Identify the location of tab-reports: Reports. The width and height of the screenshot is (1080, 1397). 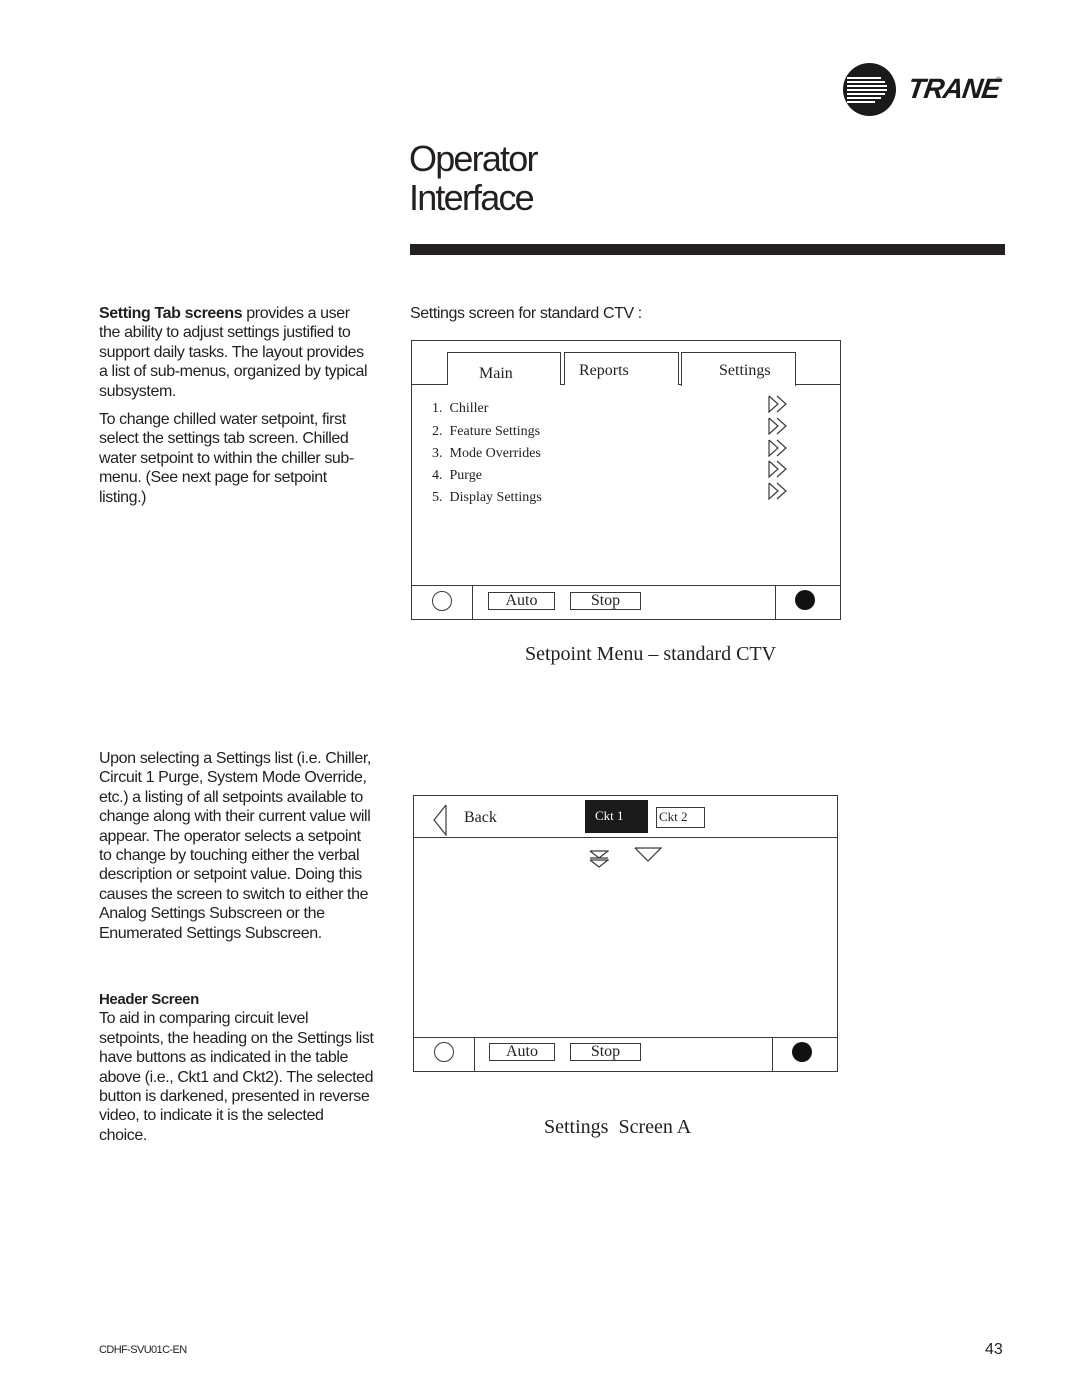
(621, 368).